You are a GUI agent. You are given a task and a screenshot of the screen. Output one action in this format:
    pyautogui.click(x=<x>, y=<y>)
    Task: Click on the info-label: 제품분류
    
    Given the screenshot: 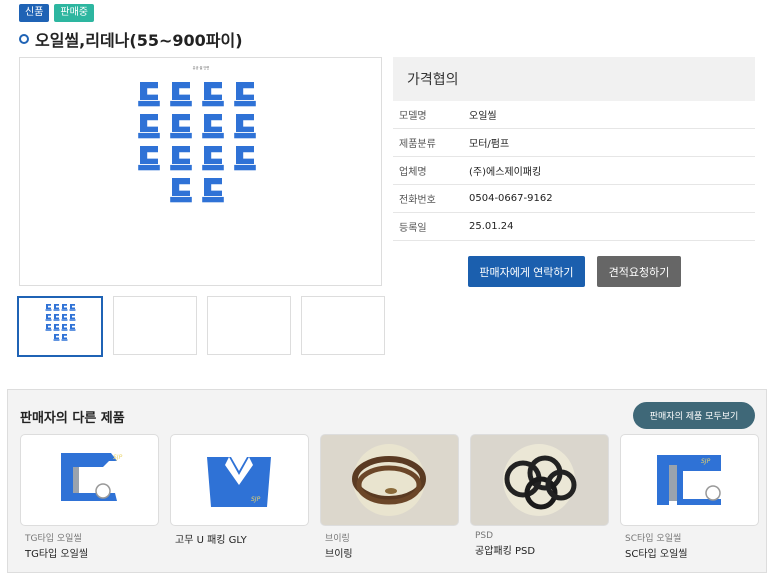 What is the action you would take?
    pyautogui.click(x=417, y=144)
    